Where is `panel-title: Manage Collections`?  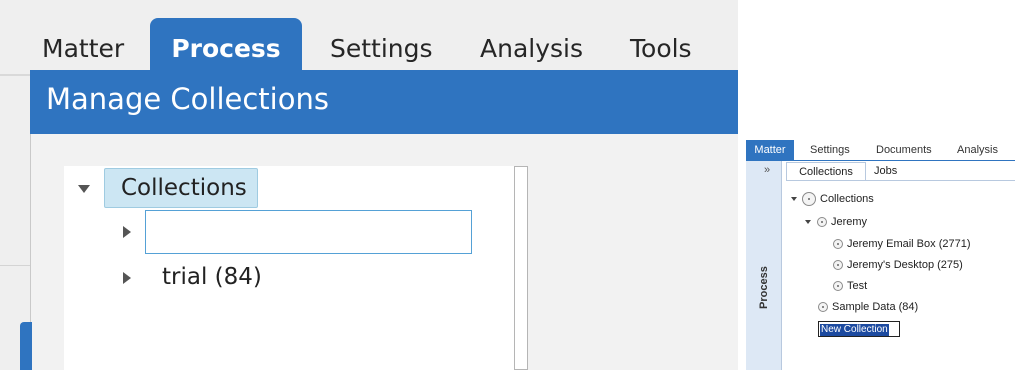
panel-title: Manage Collections is located at coordinates (187, 99).